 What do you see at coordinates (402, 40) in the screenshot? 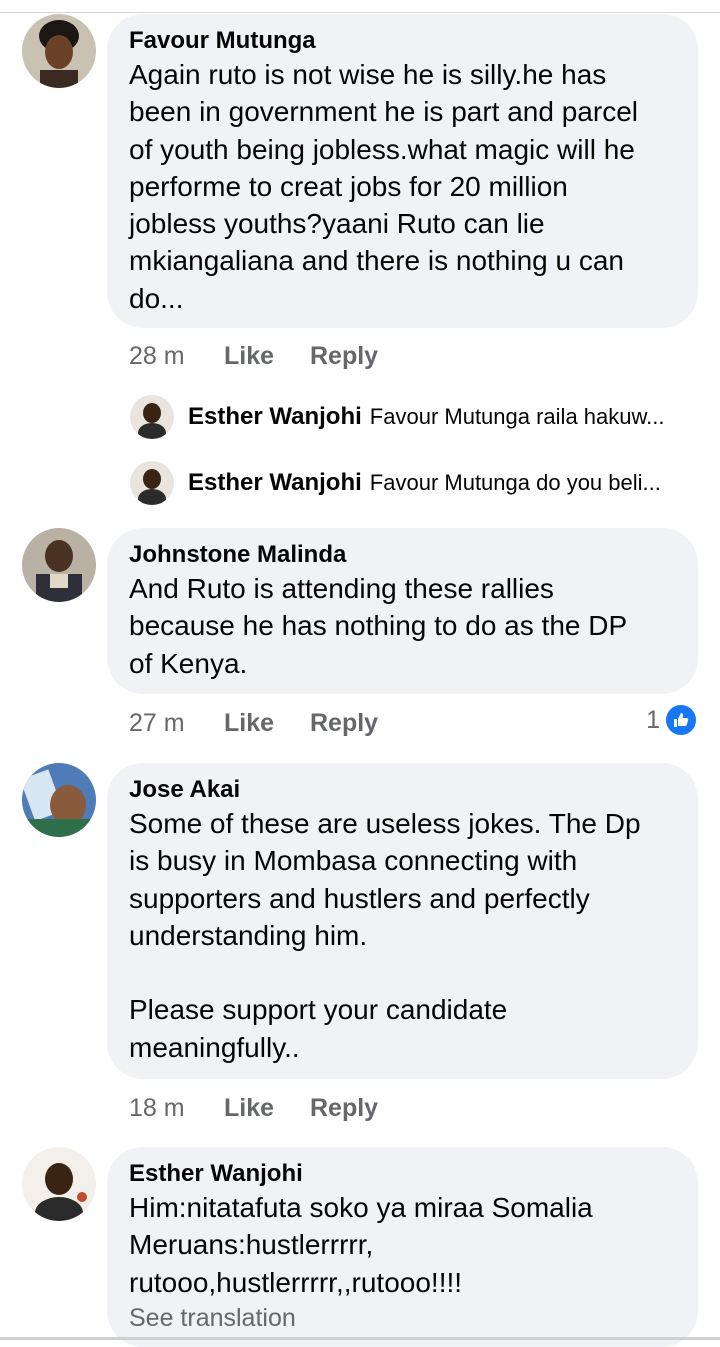
I see `comment-author: Favour Mutunga` at bounding box center [402, 40].